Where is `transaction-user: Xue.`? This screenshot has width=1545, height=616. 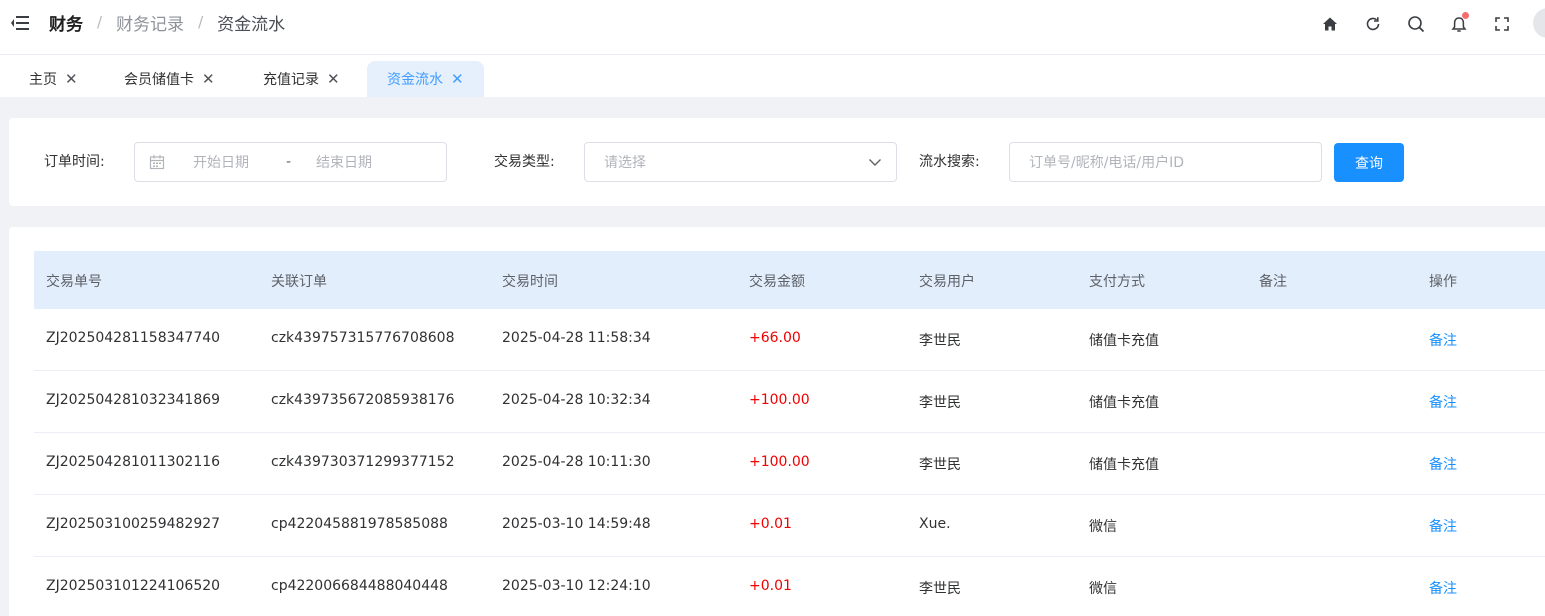
transaction-user: Xue. is located at coordinates (935, 524).